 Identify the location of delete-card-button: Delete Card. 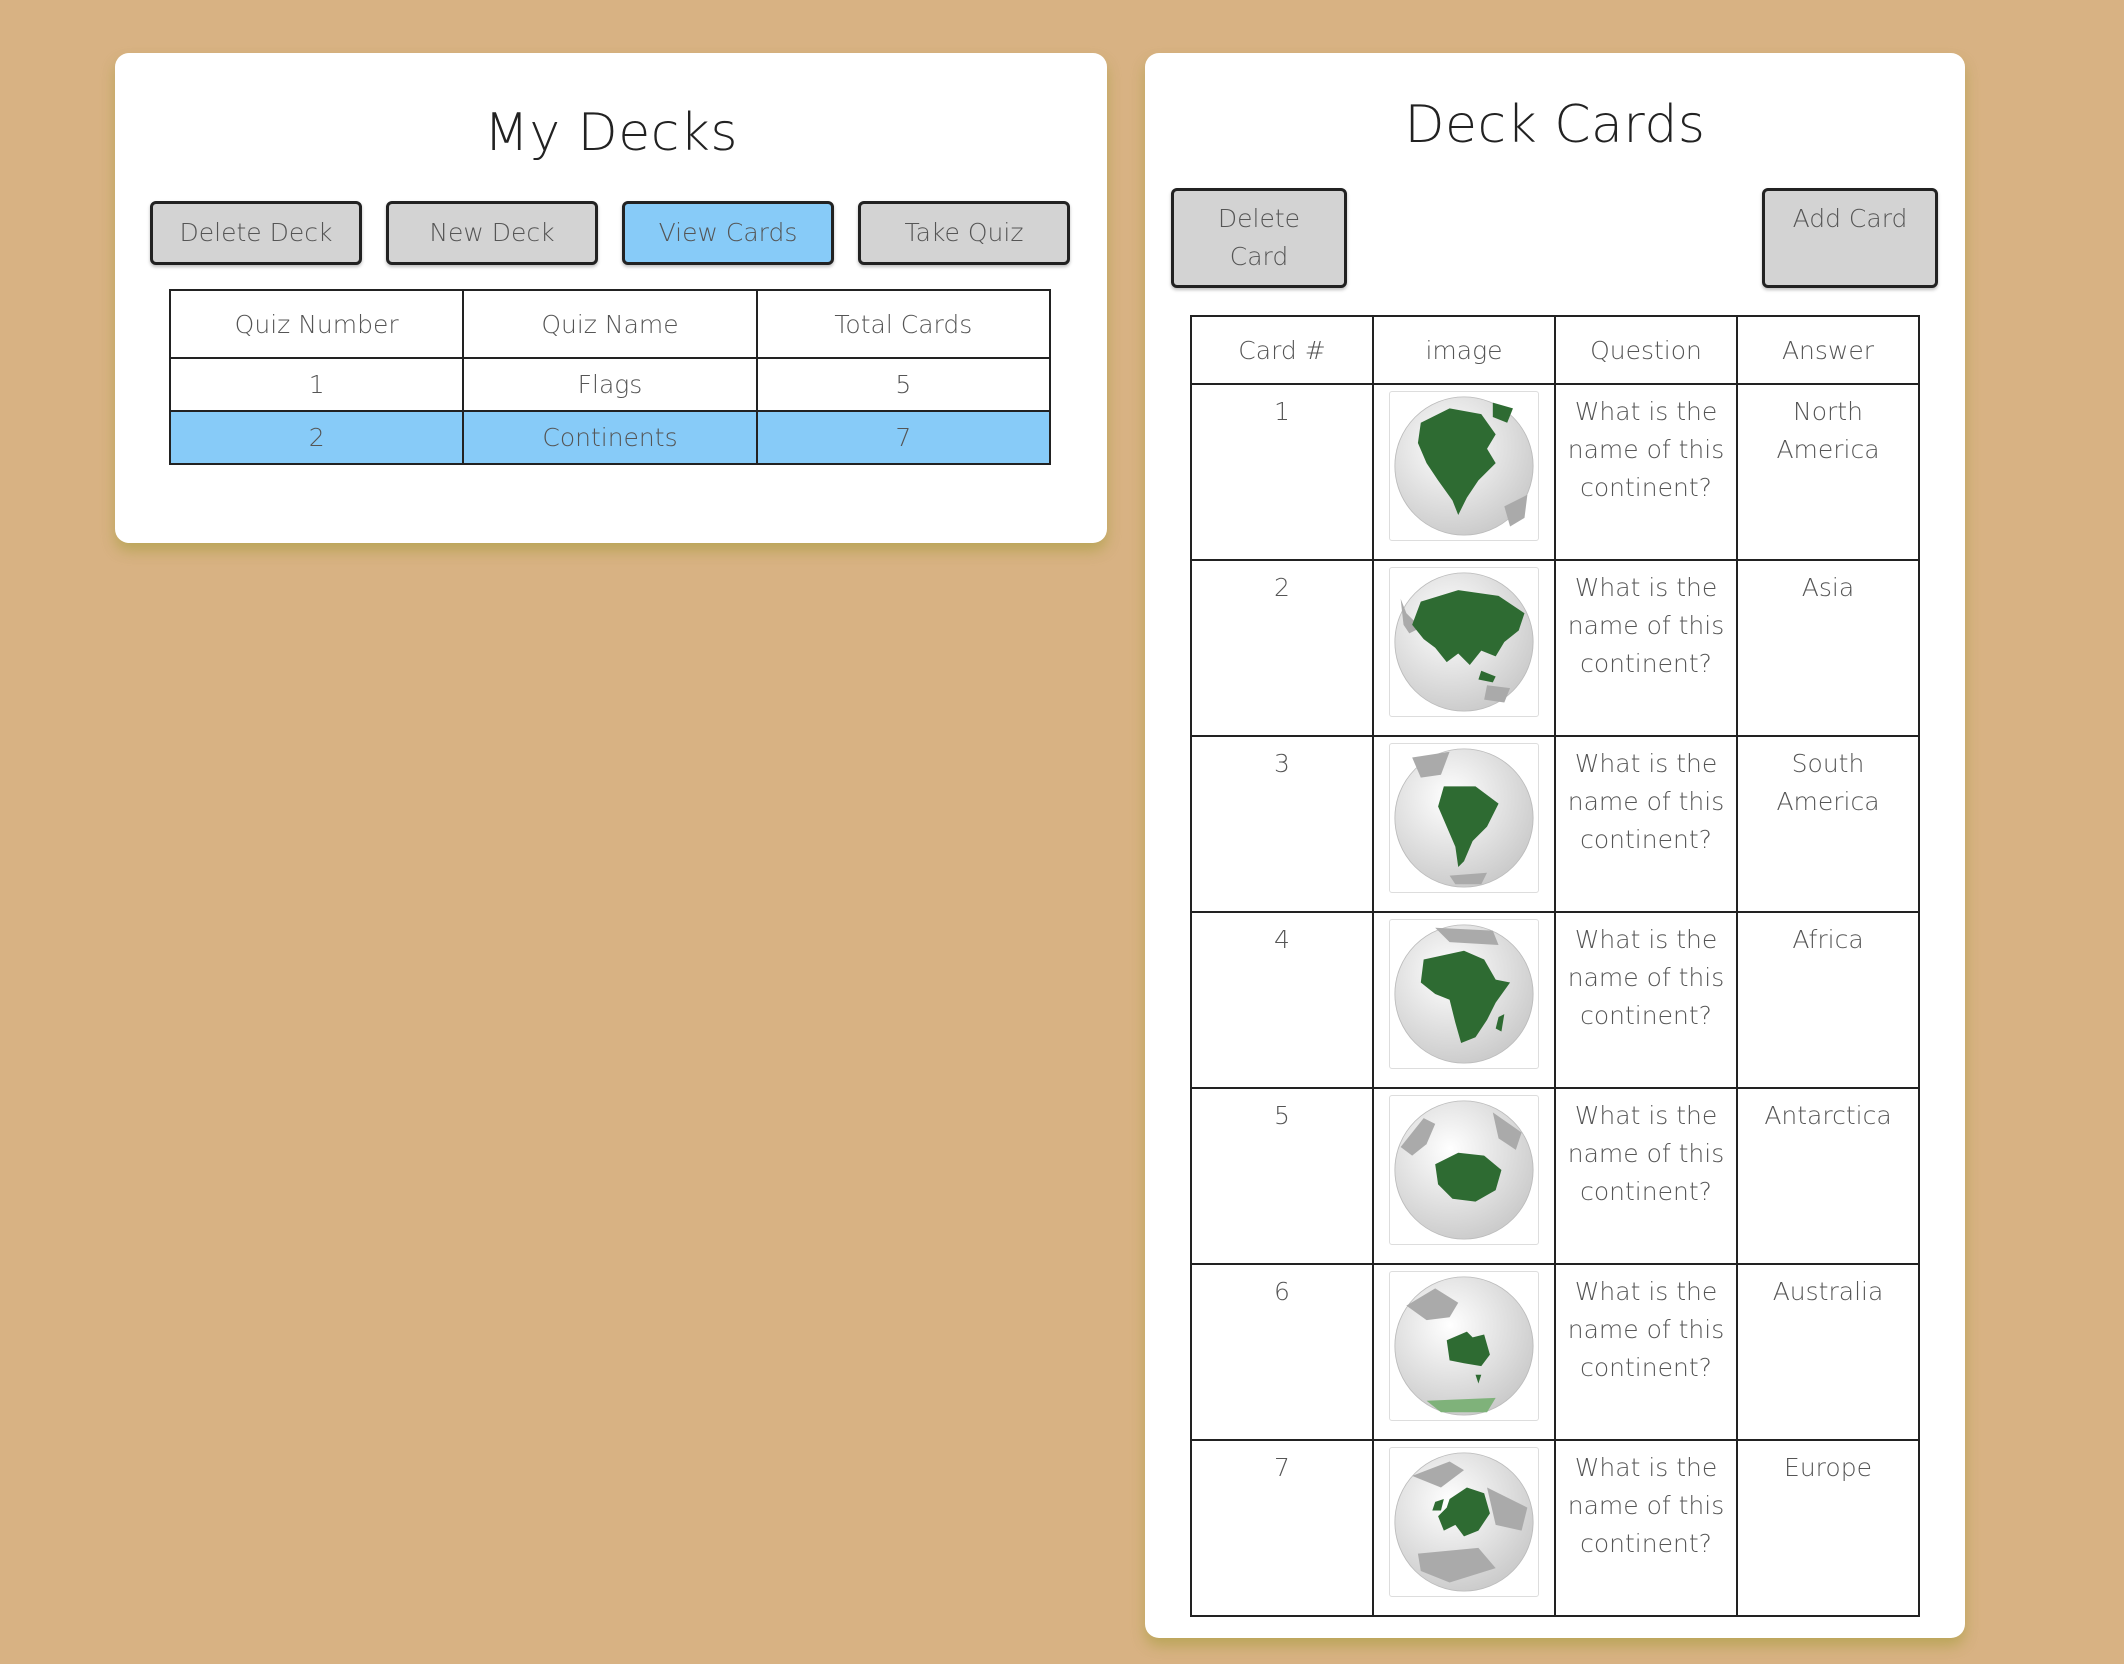
(1259, 238).